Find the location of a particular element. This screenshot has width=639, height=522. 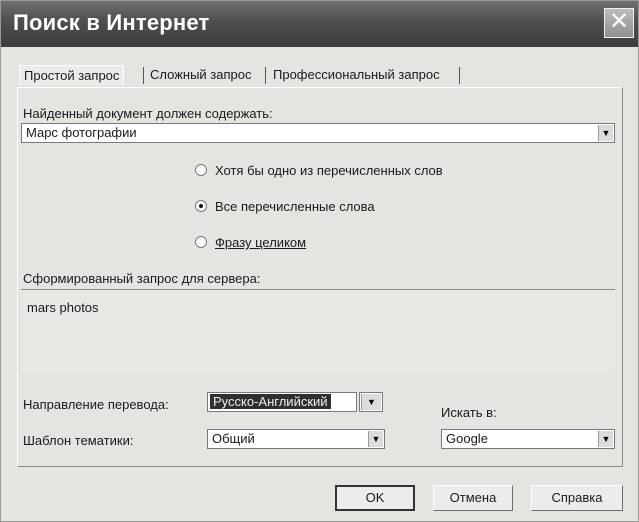

translation-direction-select: Русско-Английский is located at coordinates (282, 402).